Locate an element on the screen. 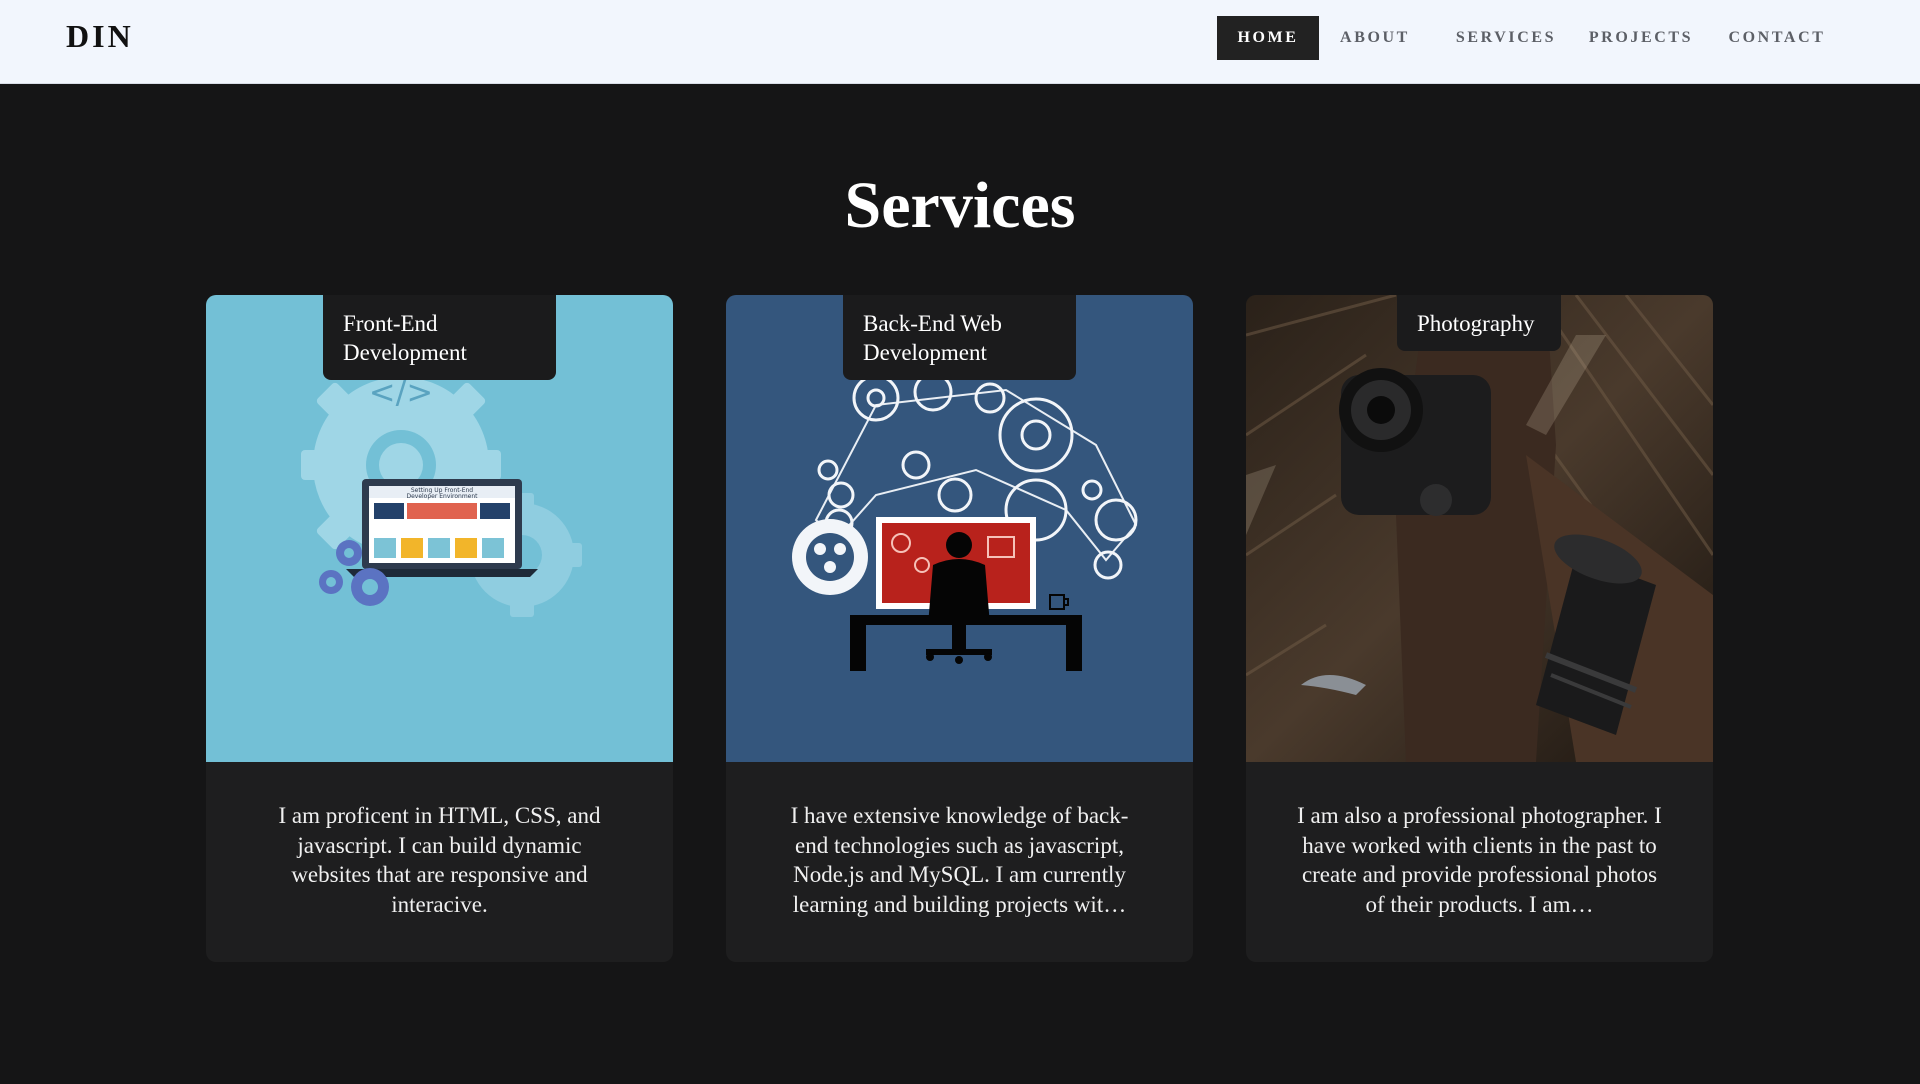 Image resolution: width=1920 pixels, height=1084 pixels. nav-projects-link: PROJECTS is located at coordinates (1641, 38).